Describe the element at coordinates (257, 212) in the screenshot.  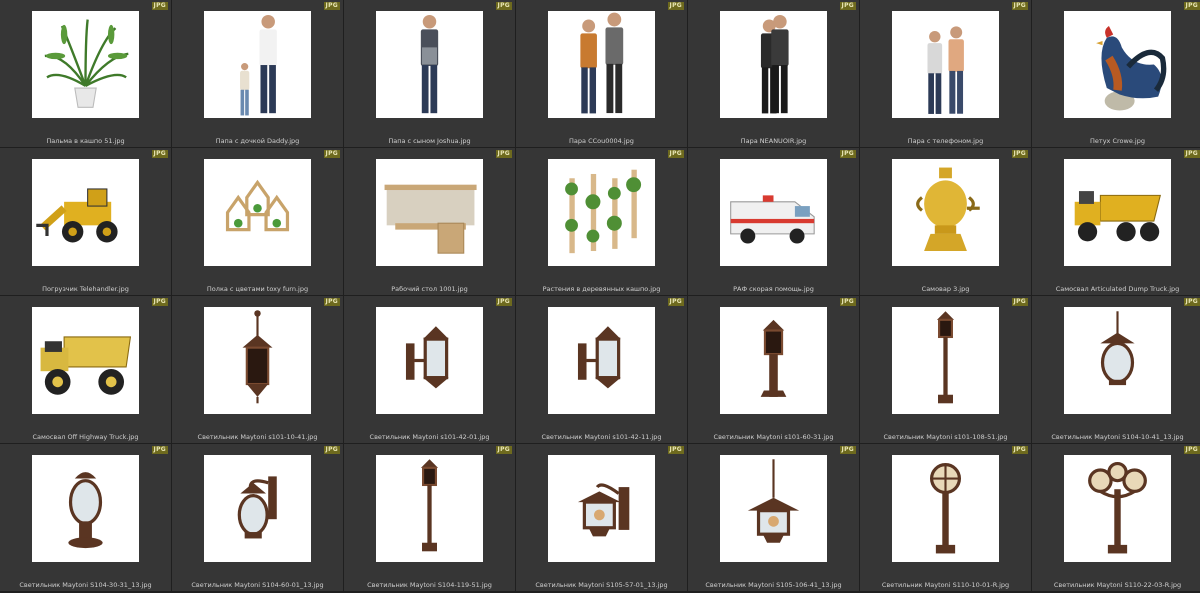
I see `hexagon-shelf-icon` at that location.